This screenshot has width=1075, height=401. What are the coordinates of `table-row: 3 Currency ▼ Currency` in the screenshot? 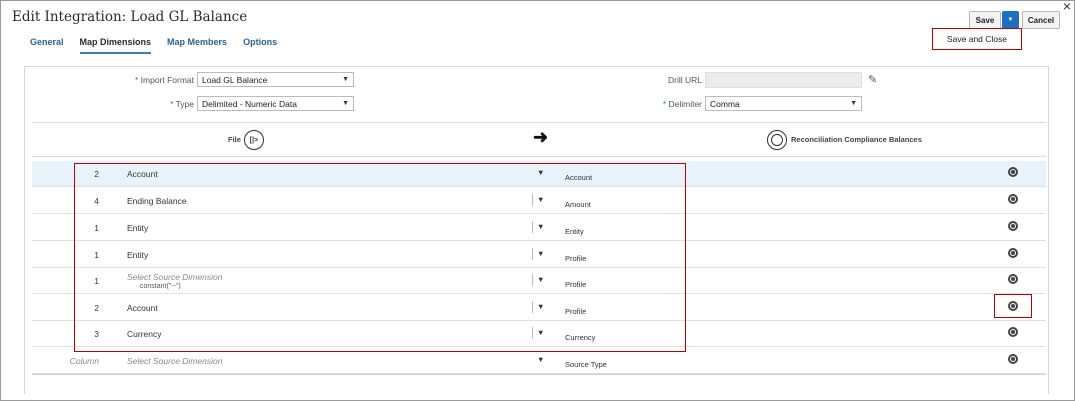 It's located at (539, 334).